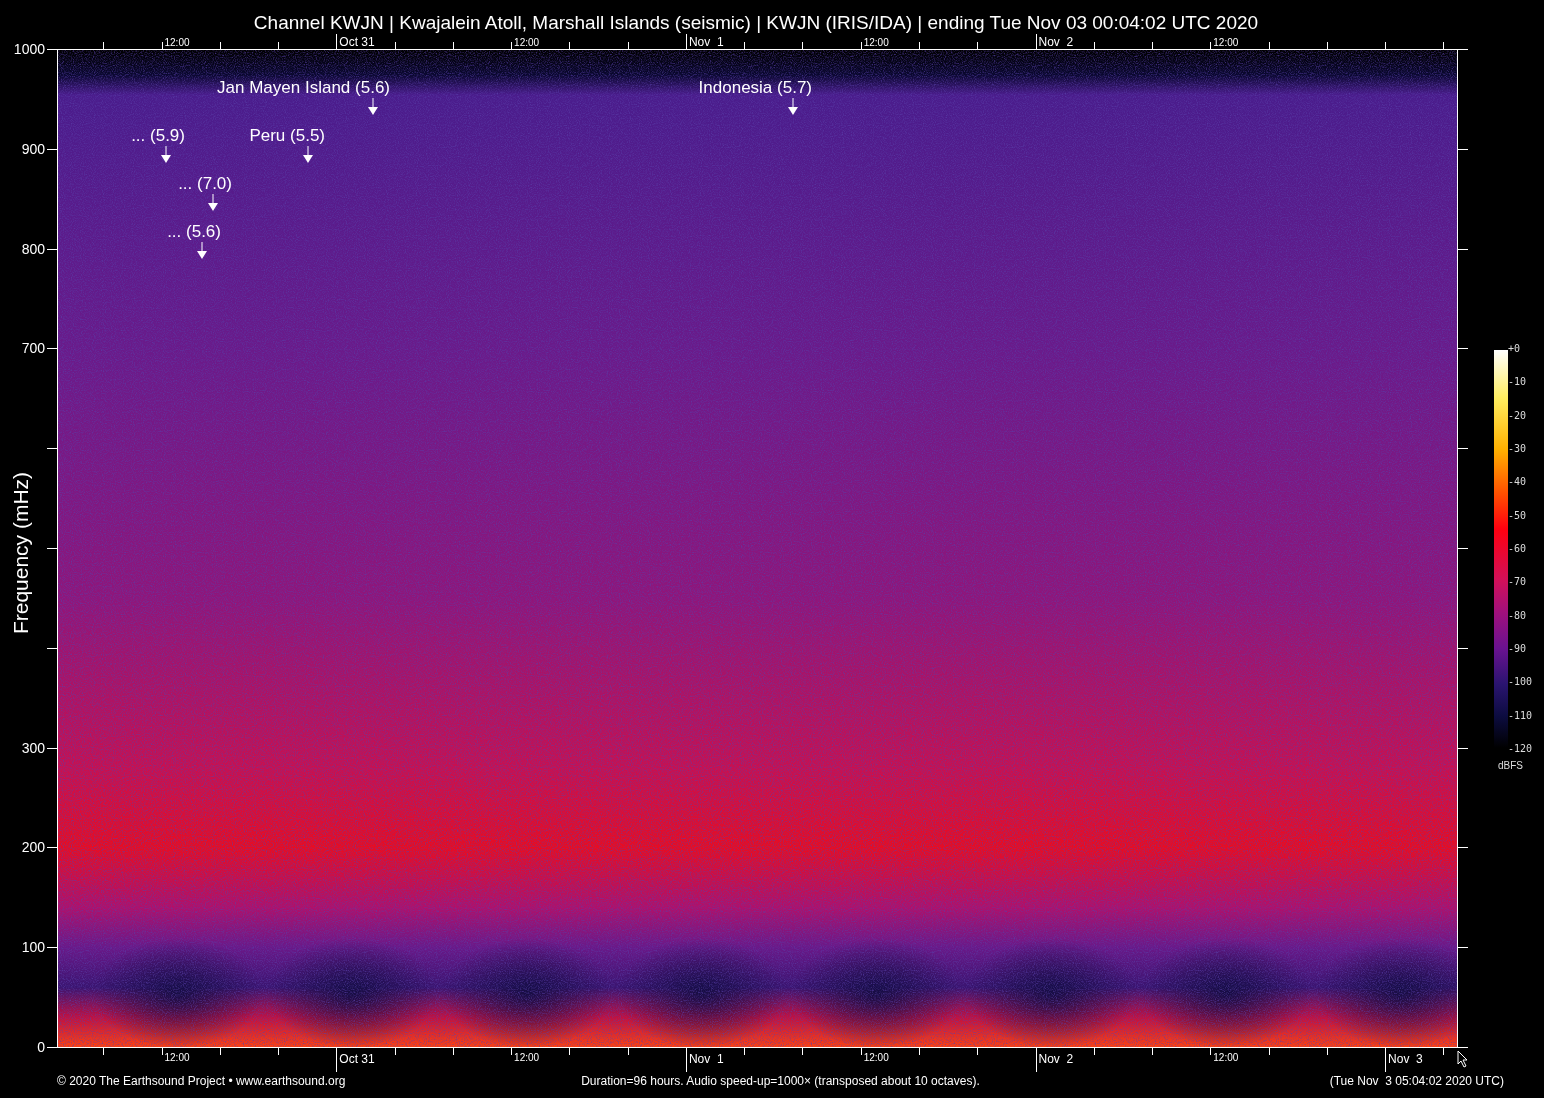 The height and width of the screenshot is (1098, 1544). I want to click on chart-title: Channel KWJN | Kwajalein Atoll, Marshall Islands (seismic) | KWJN (IRIS/IDA) | ending Tue Nov 03 00:04:02 UTC 2020, so click(756, 23).